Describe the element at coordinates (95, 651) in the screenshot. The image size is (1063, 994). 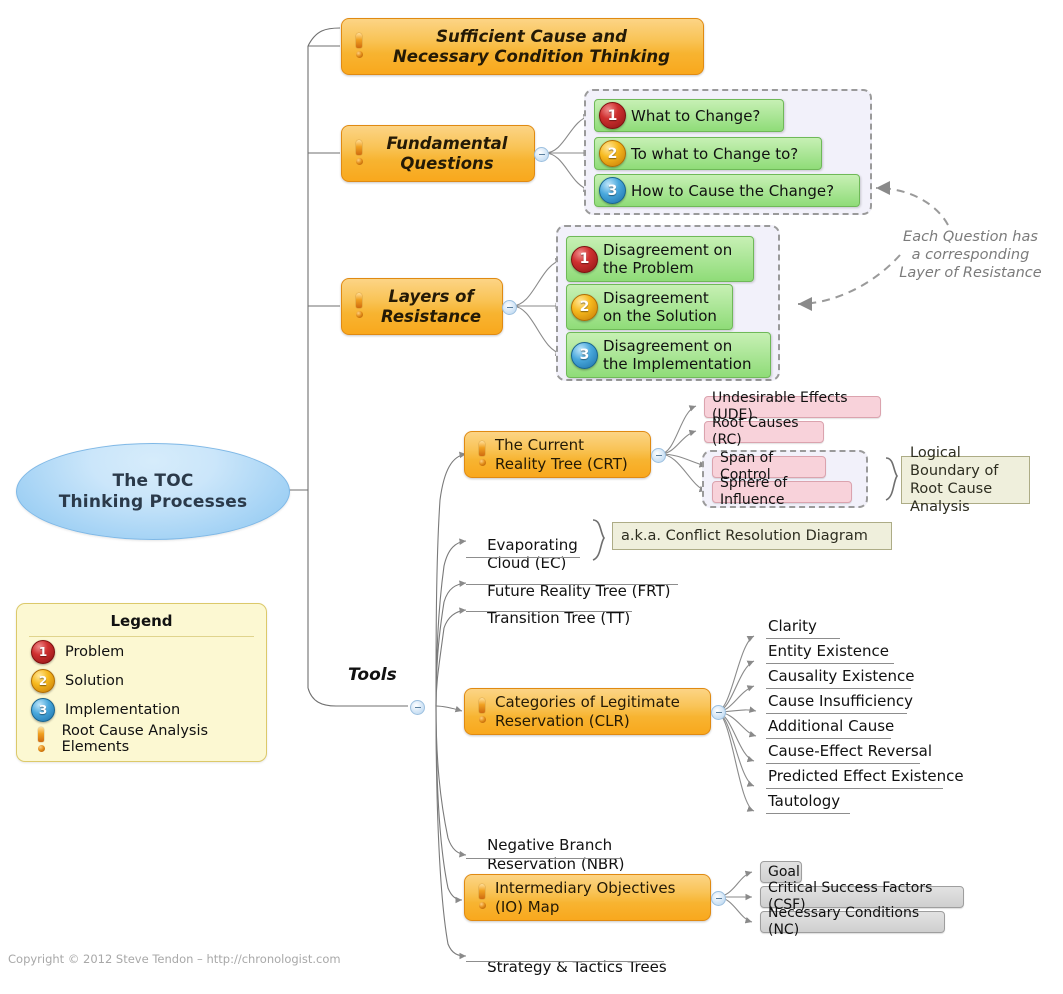
I see `legend-item-label: Problem` at that location.